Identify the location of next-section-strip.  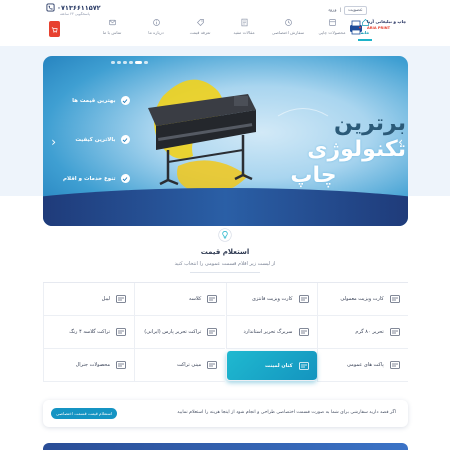
(225, 446).